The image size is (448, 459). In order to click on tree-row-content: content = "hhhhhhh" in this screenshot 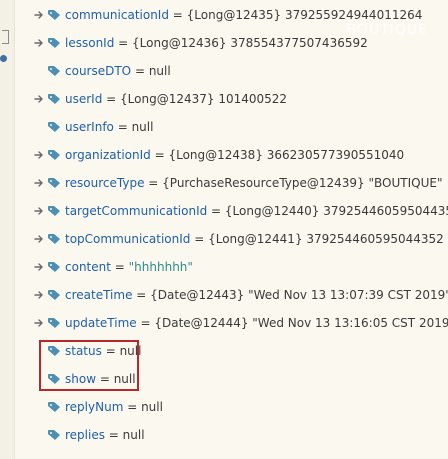, I will do `click(224, 267)`.